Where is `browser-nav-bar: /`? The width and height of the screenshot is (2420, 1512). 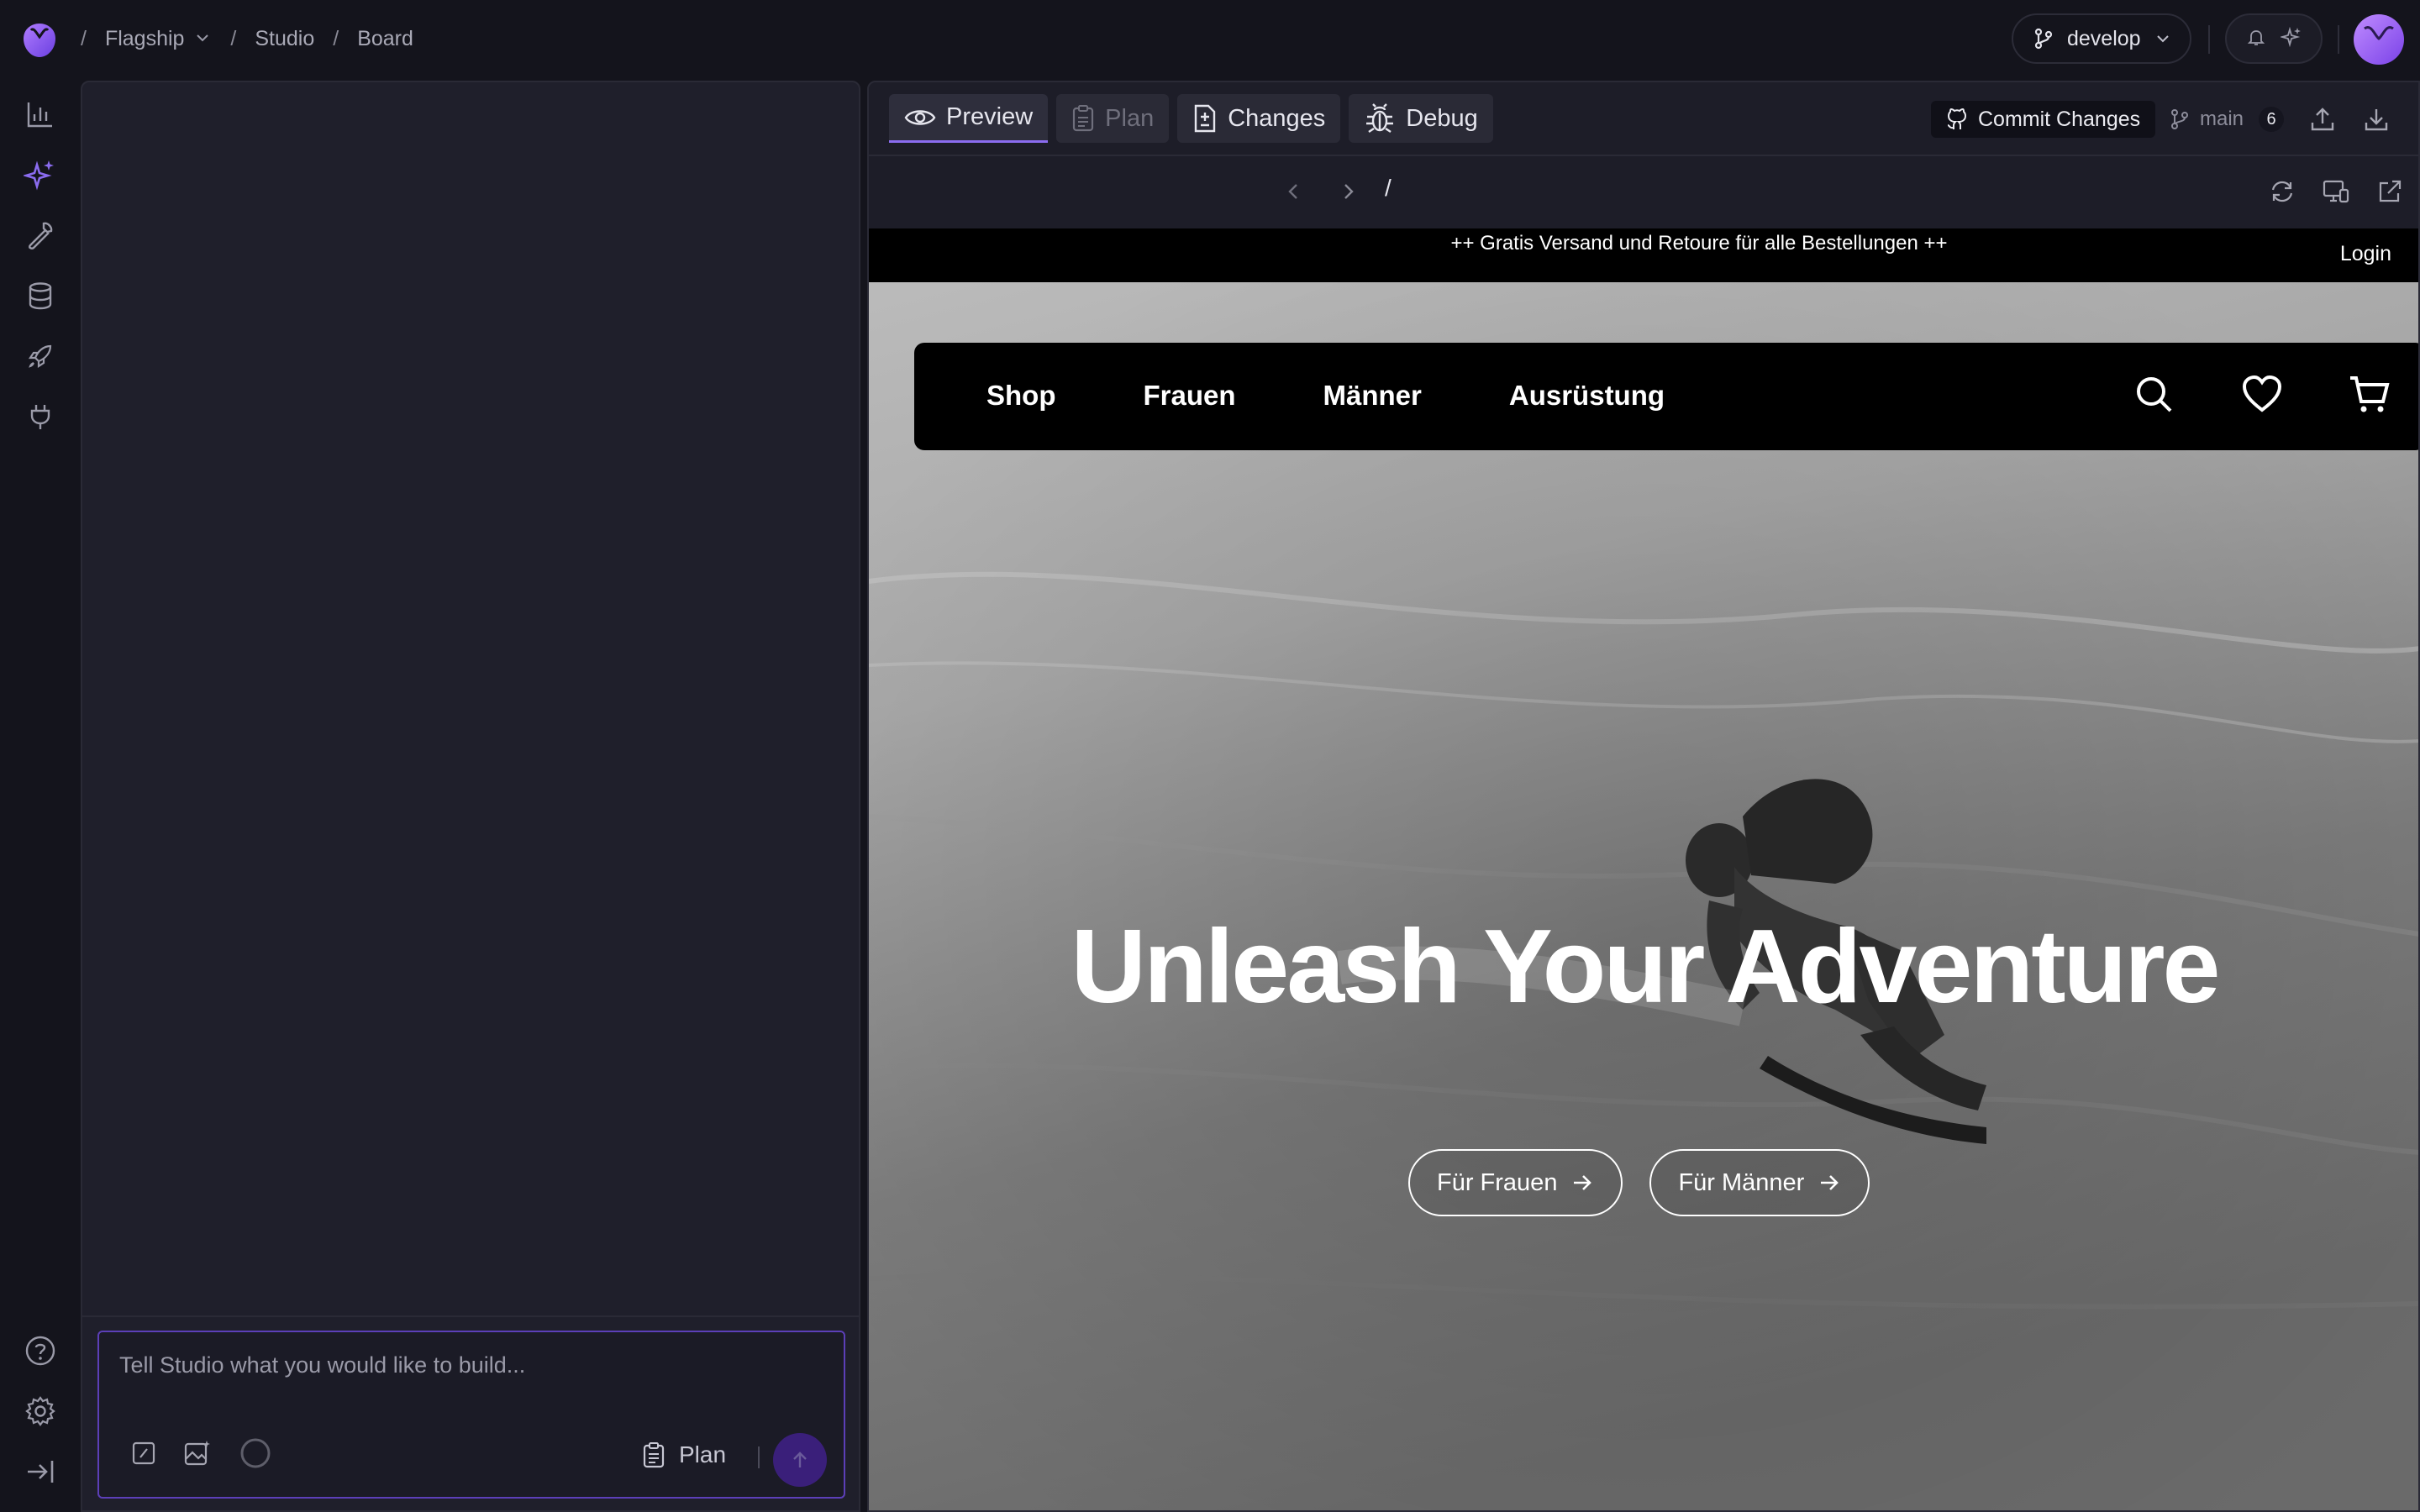
browser-nav-bar: / is located at coordinates (1644, 191).